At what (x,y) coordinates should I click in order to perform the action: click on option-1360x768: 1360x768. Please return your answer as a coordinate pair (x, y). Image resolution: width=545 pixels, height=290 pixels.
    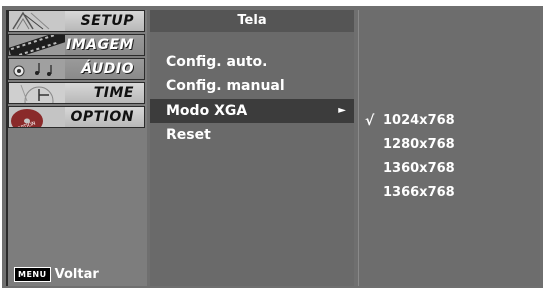
    Looking at the image, I should click on (449, 169).